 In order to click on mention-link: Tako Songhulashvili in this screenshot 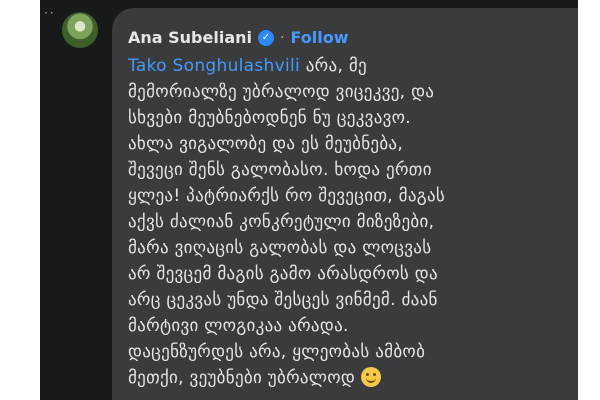, I will do `click(214, 66)`.